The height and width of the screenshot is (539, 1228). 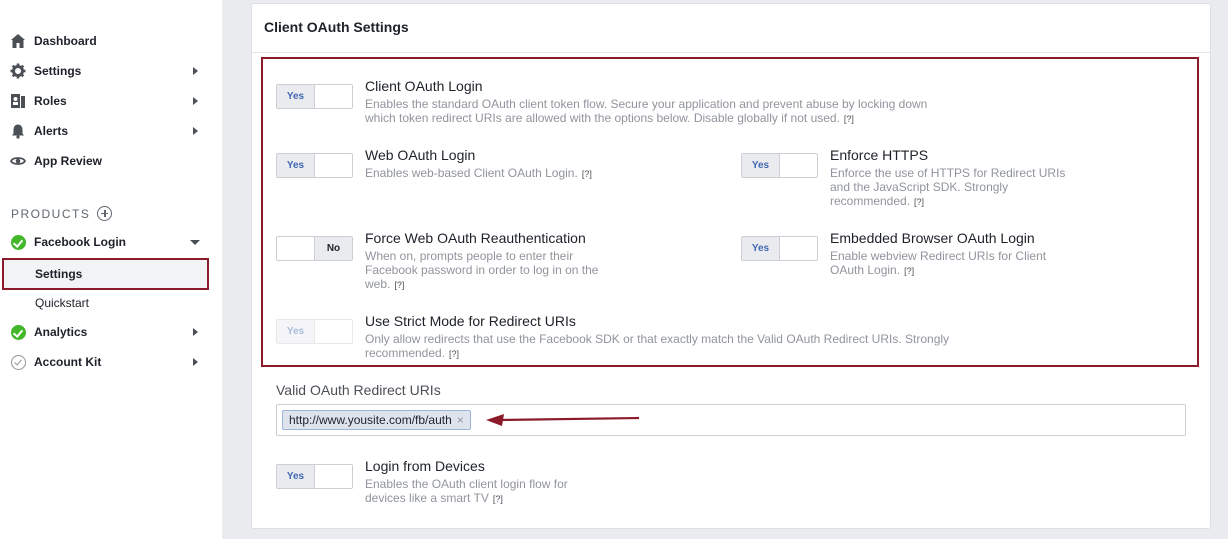 What do you see at coordinates (106, 41) in the screenshot?
I see `sidebar-item-dashboard: Dashboard` at bounding box center [106, 41].